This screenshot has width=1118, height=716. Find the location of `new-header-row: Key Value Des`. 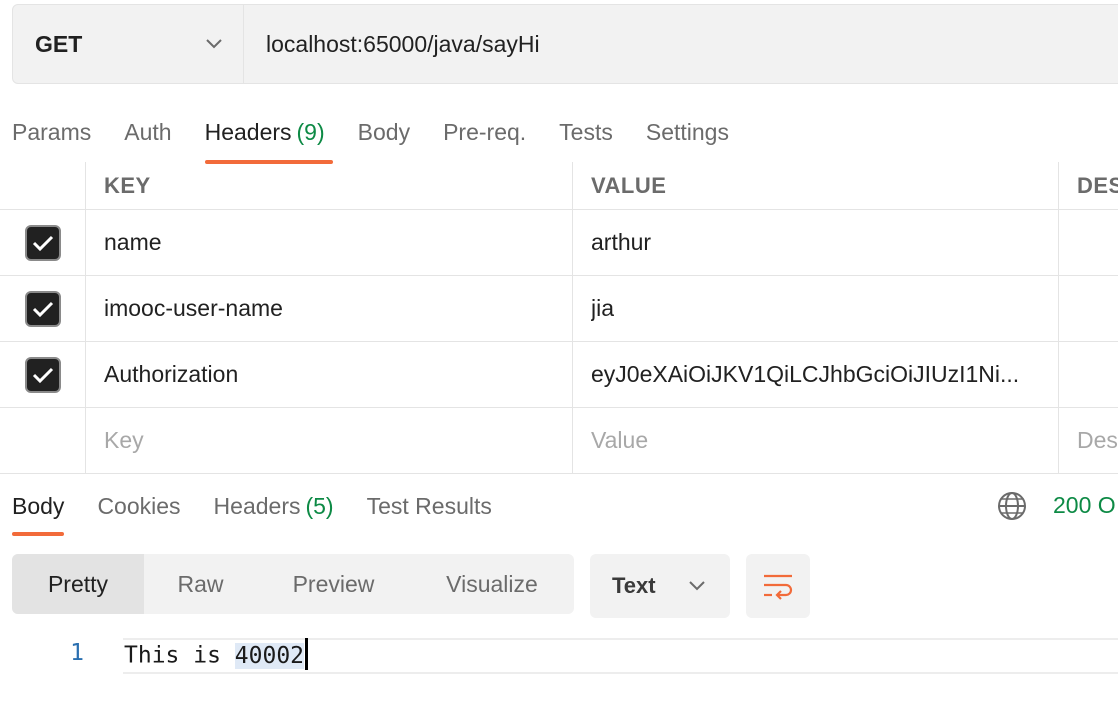

new-header-row: Key Value Des is located at coordinates (559, 441).